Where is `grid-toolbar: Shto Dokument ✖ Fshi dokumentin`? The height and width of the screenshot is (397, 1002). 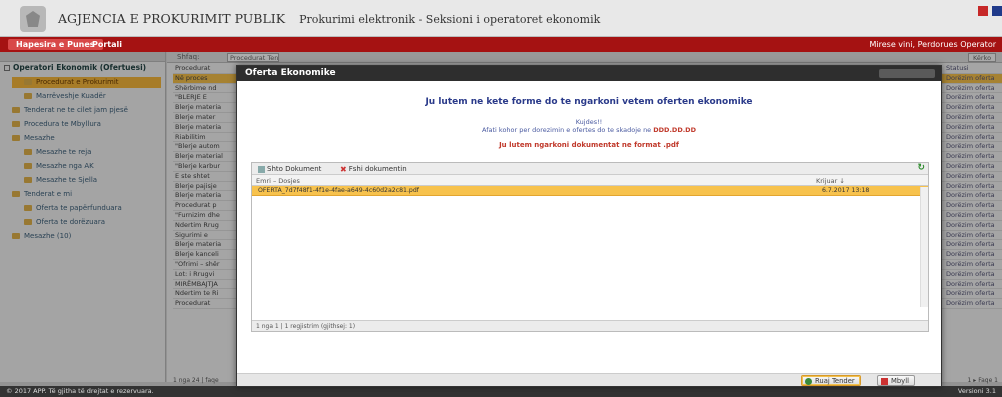
grid-toolbar: Shto Dokument ✖ Fshi dokumentin is located at coordinates (590, 169).